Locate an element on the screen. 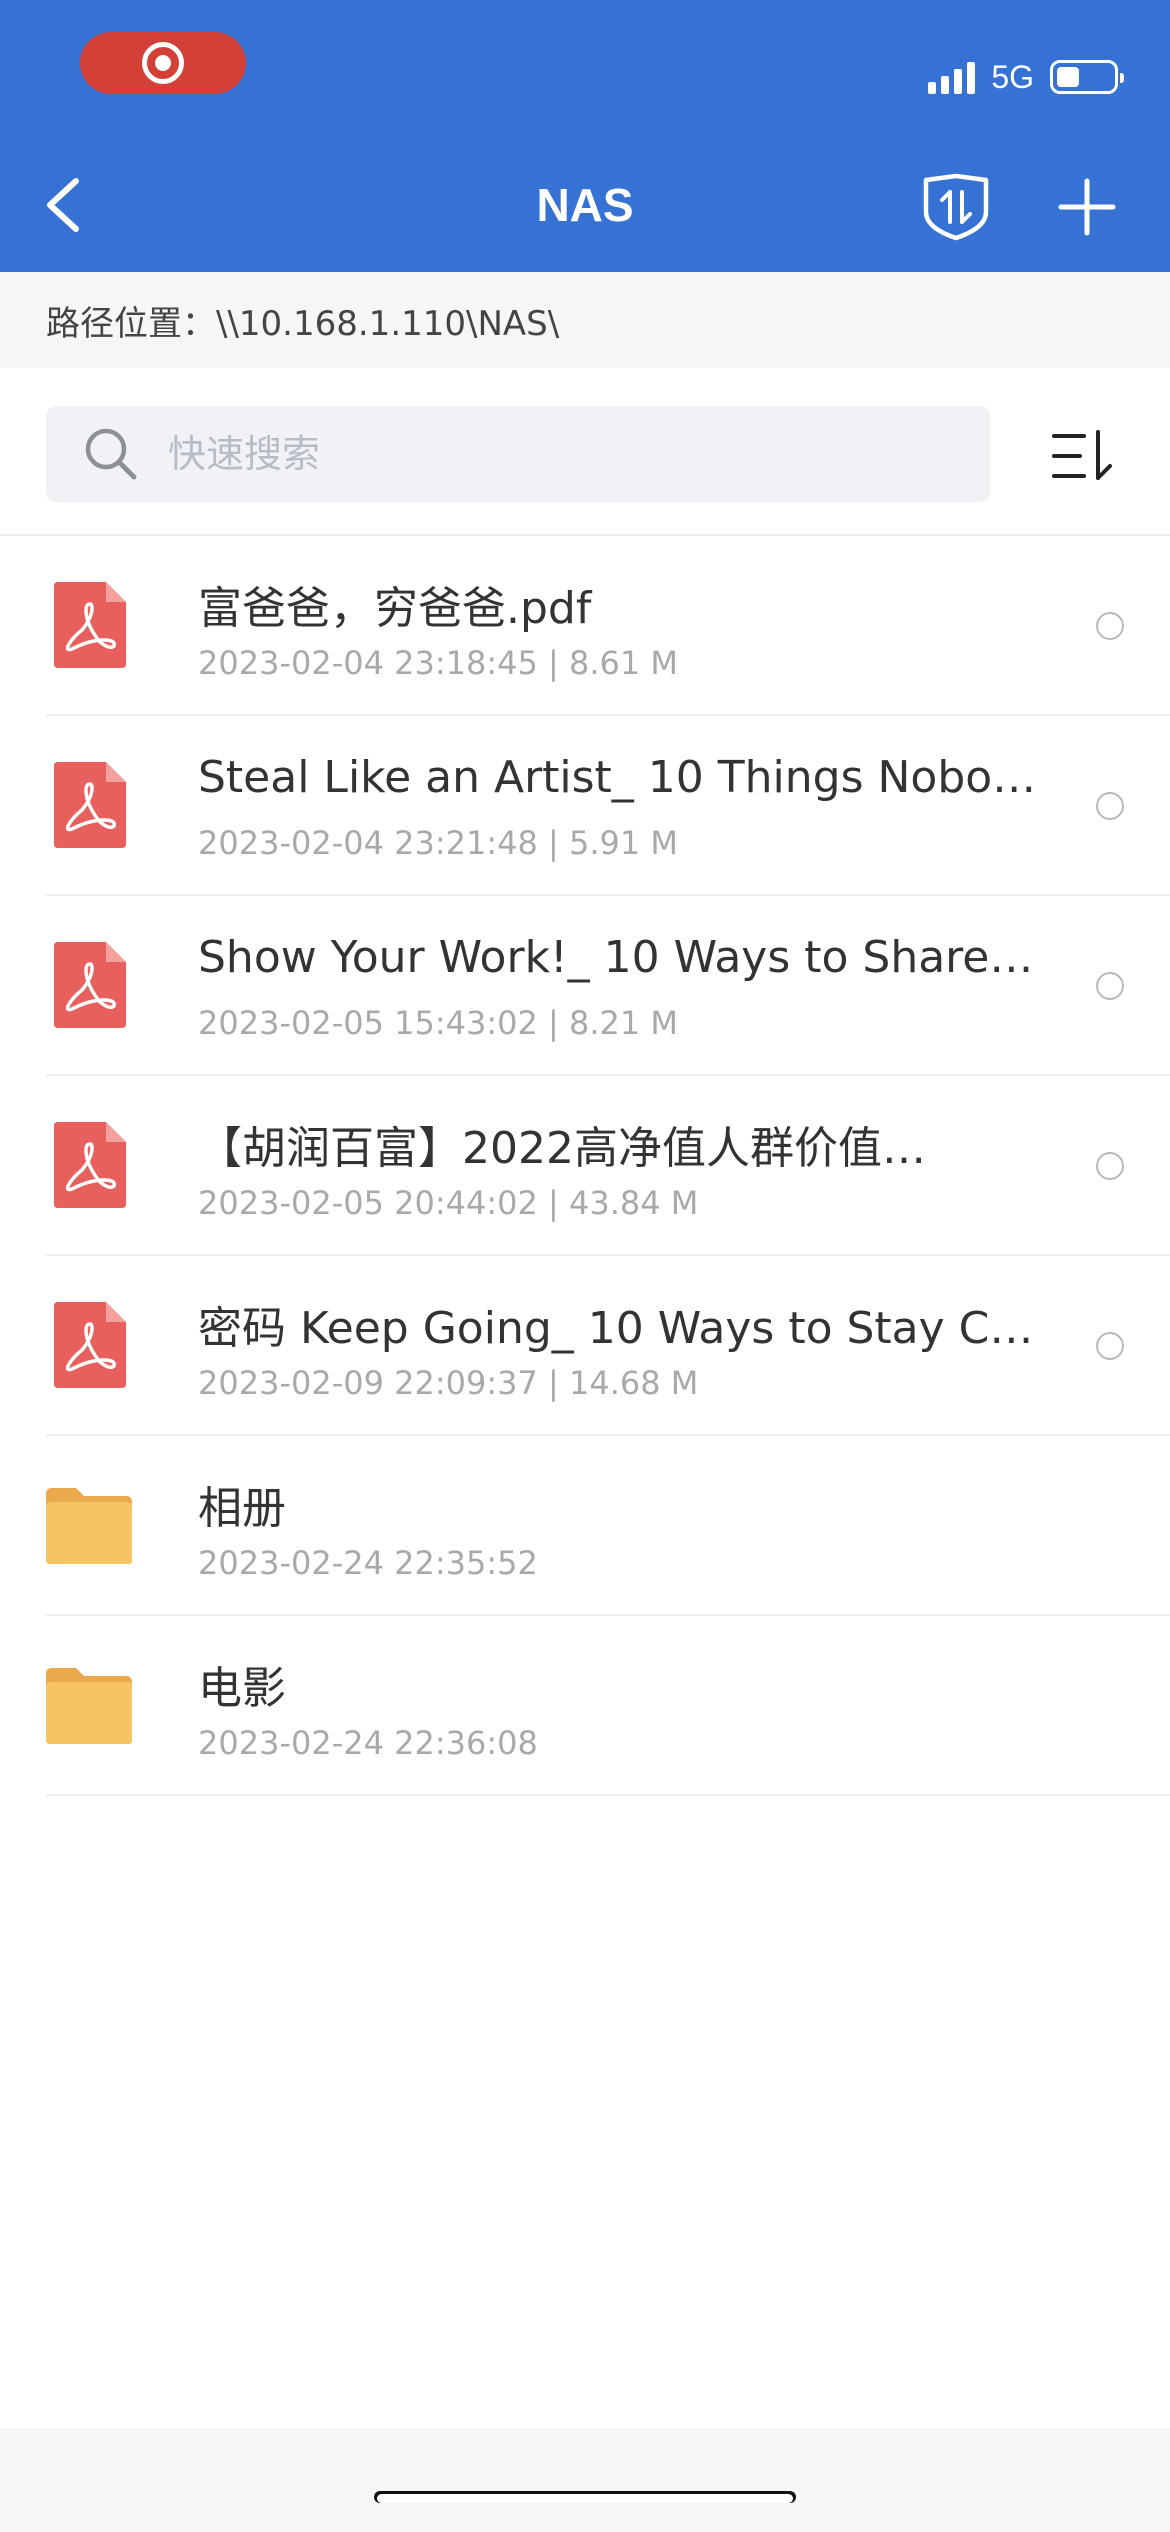 The image size is (1170, 2532). cellular-signal-icon is located at coordinates (952, 77).